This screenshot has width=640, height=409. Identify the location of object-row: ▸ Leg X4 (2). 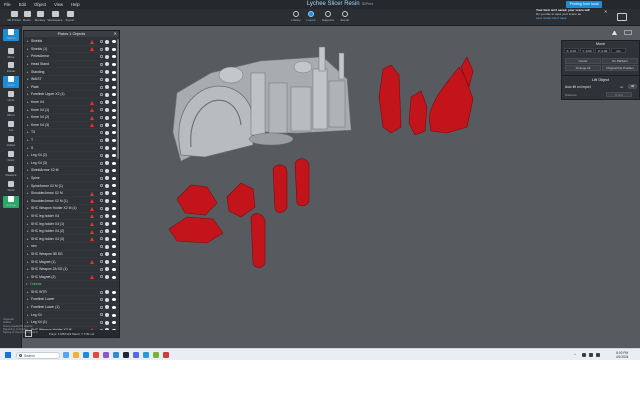
(71, 156).